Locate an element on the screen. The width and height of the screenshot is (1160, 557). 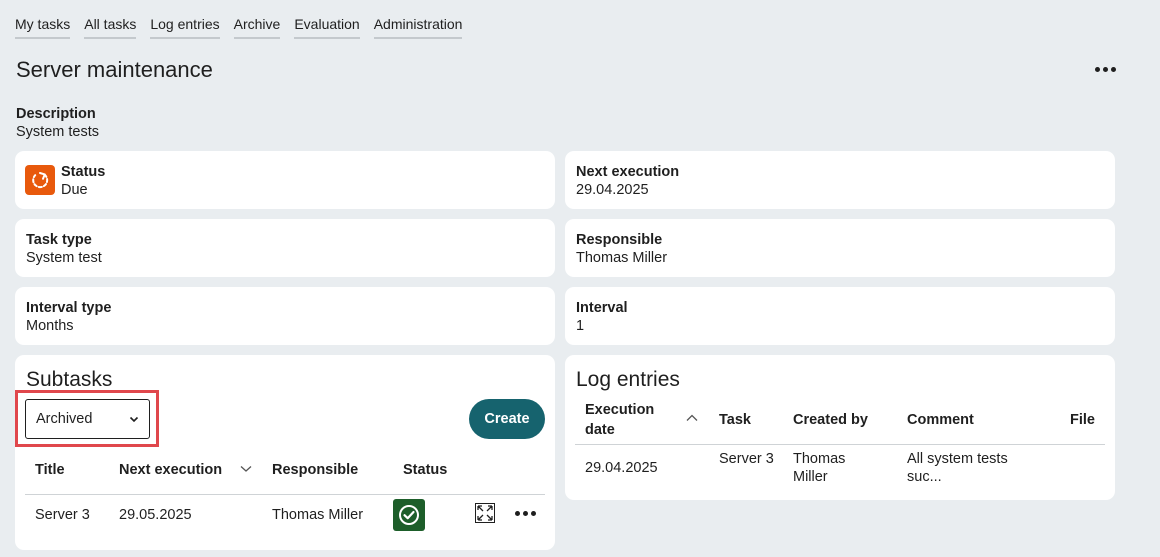
subtask-row-title: Server 3 is located at coordinates (62, 515).